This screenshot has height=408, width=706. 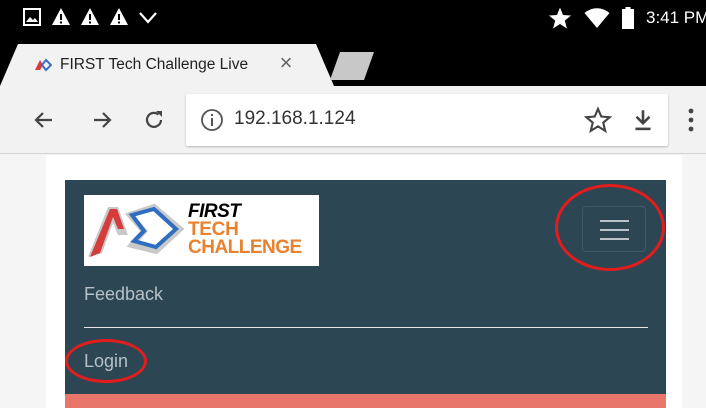 What do you see at coordinates (43, 65) in the screenshot?
I see `ftc-favicon-icon` at bounding box center [43, 65].